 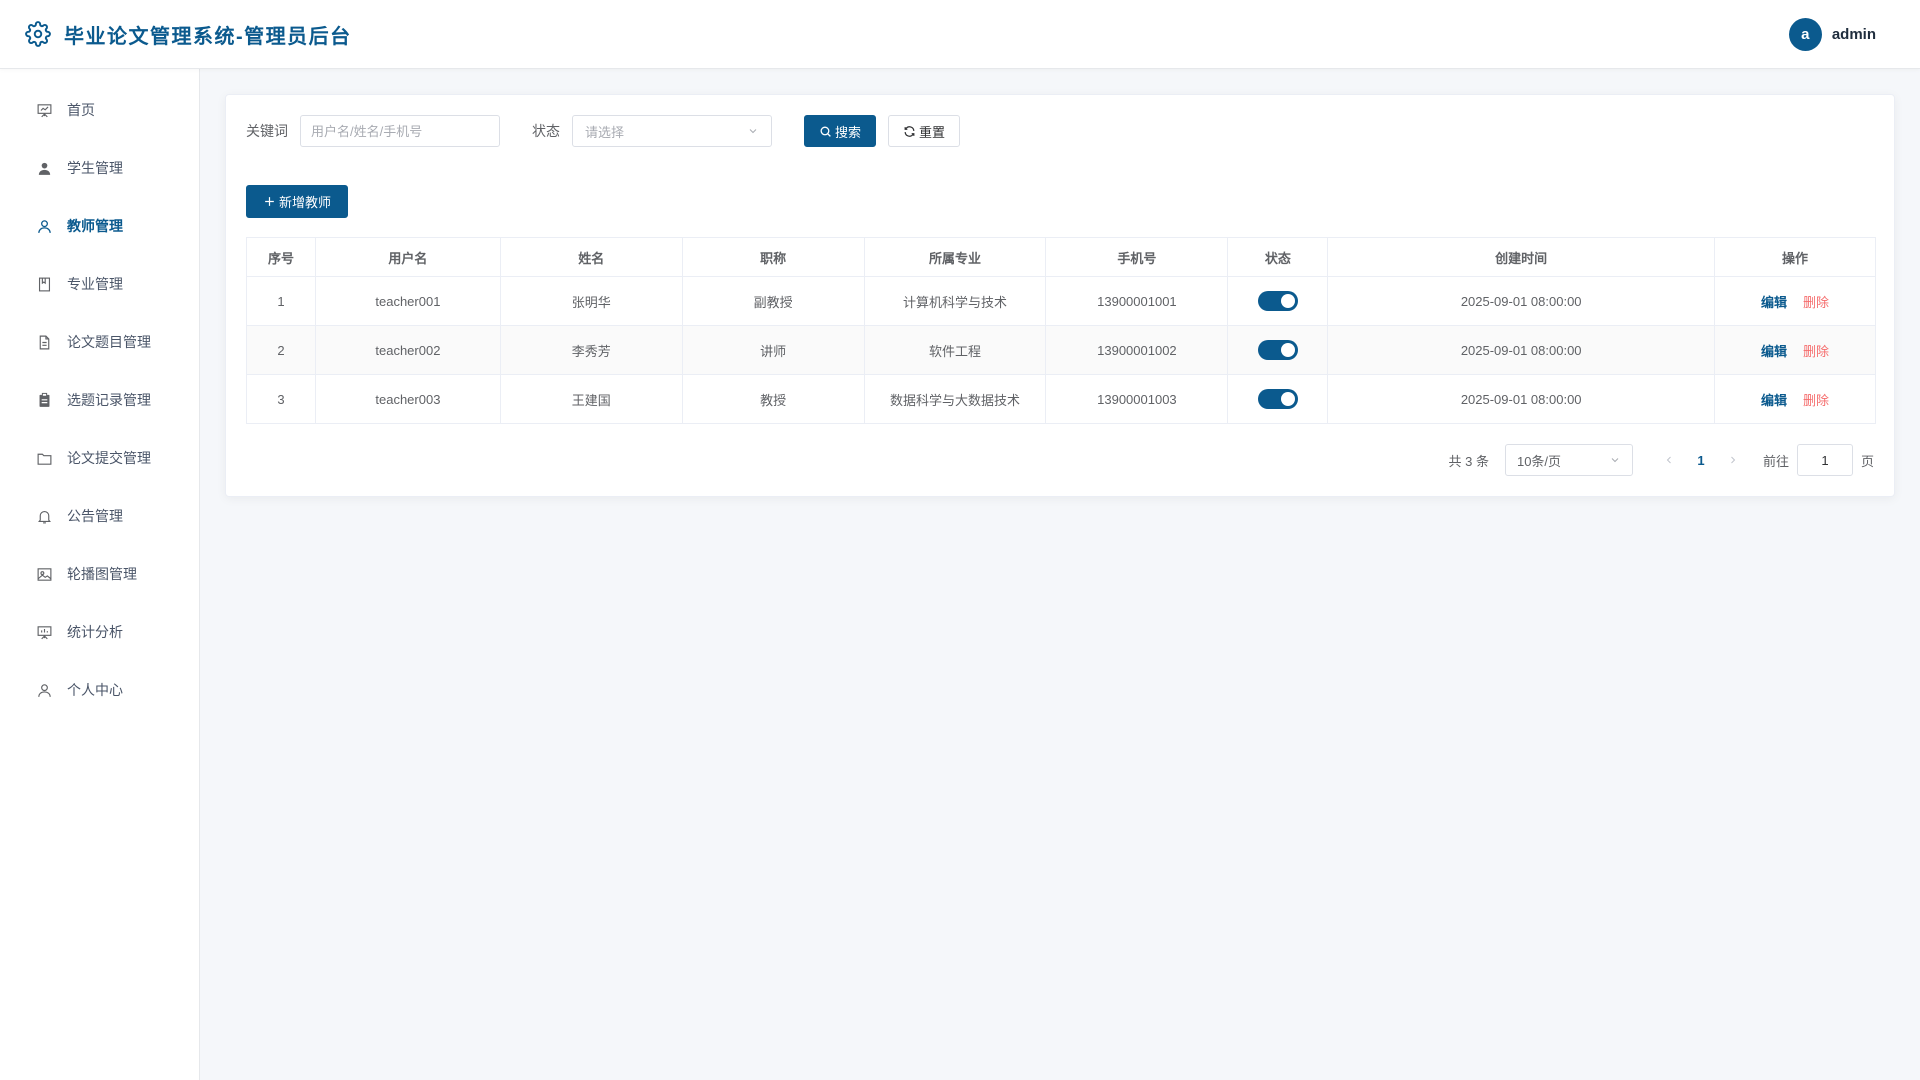 I want to click on search-button: 搜索, so click(x=840, y=131).